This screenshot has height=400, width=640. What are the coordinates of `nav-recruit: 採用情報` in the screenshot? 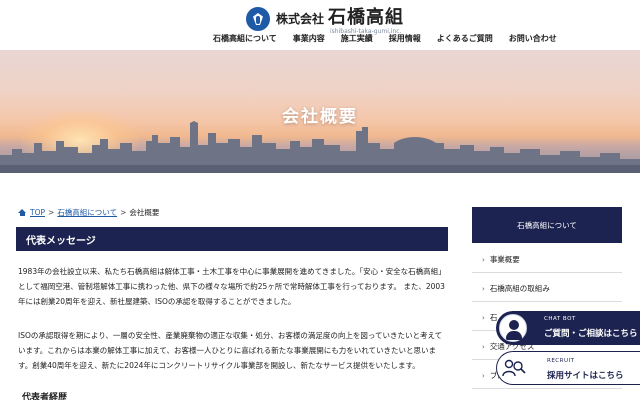 It's located at (405, 38).